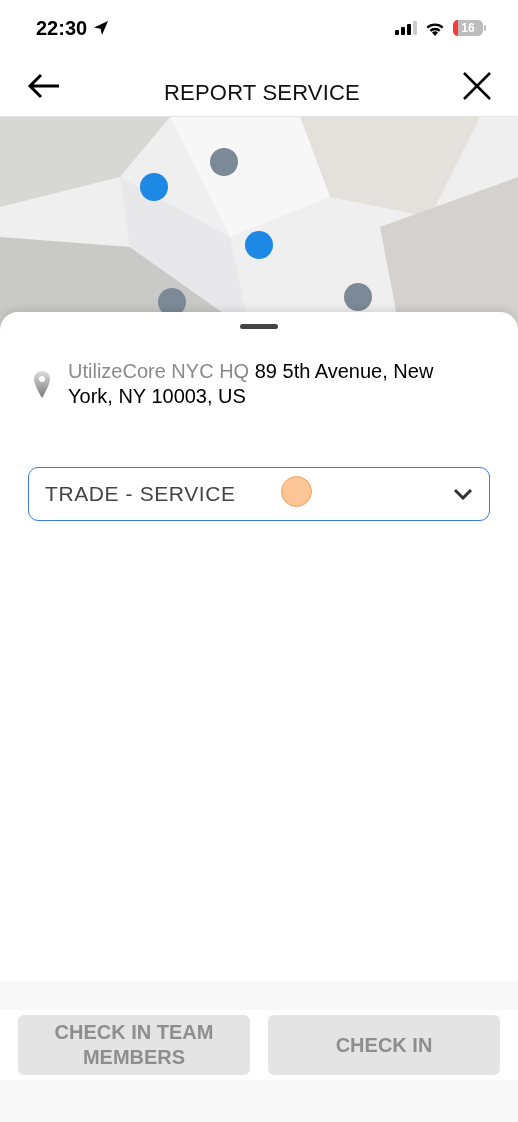 The image size is (518, 1122). I want to click on signal-icon, so click(406, 28).